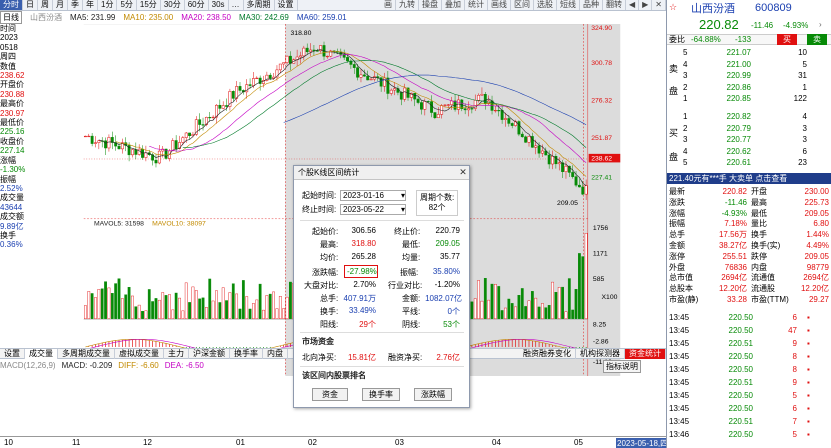  Describe the element at coordinates (433, 394) in the screenshot. I see `rank-change-button: 涨跌幅` at that location.